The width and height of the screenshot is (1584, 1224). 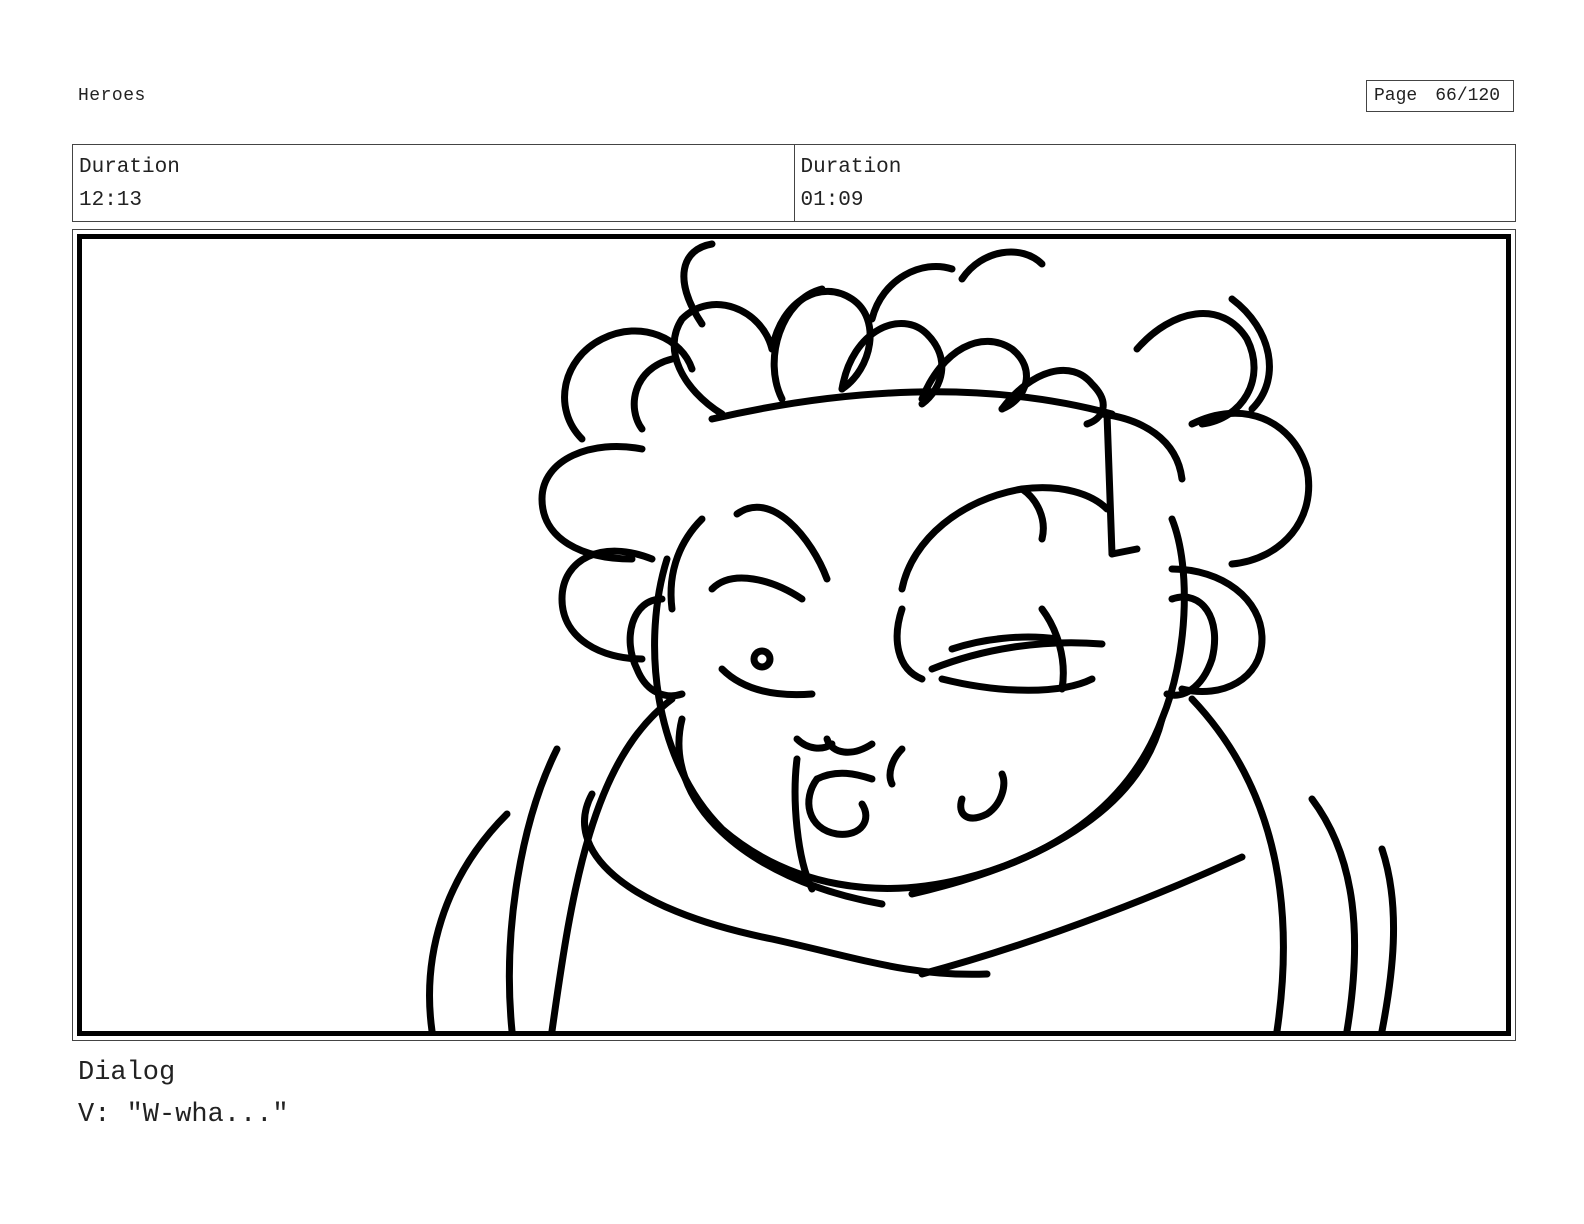 What do you see at coordinates (111, 200) in the screenshot?
I see `duration-value: 12:13` at bounding box center [111, 200].